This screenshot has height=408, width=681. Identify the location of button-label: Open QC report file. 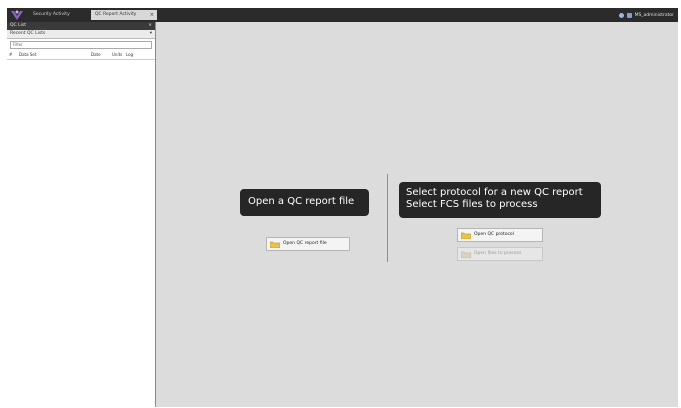
(305, 243).